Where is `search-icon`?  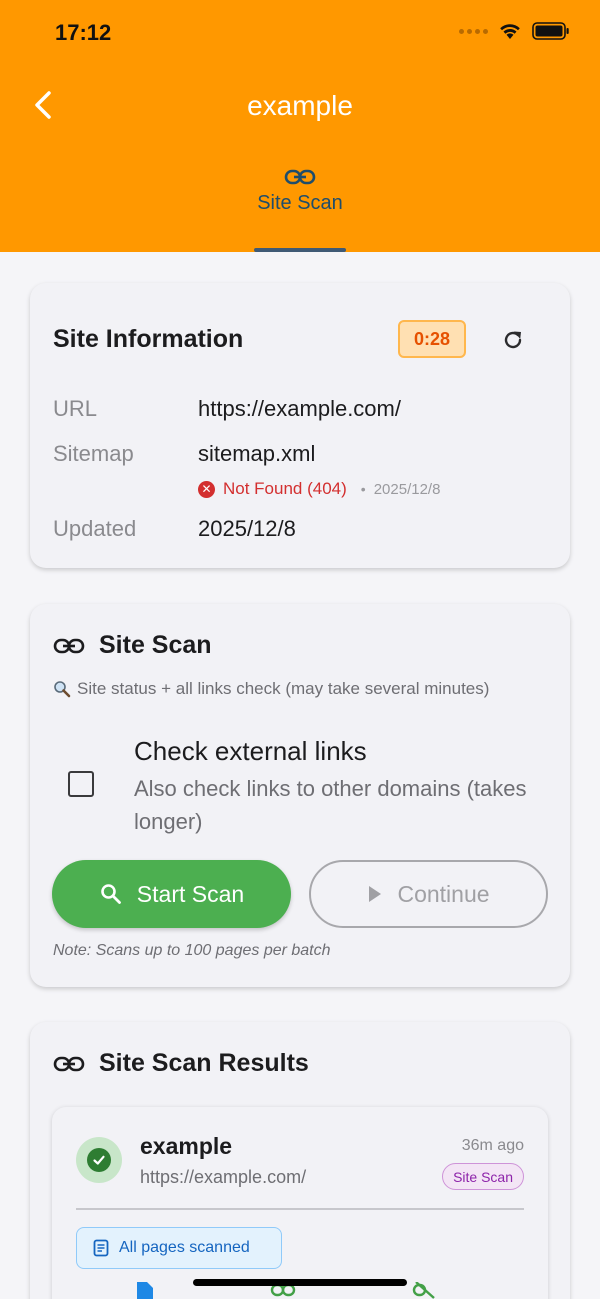 search-icon is located at coordinates (110, 894).